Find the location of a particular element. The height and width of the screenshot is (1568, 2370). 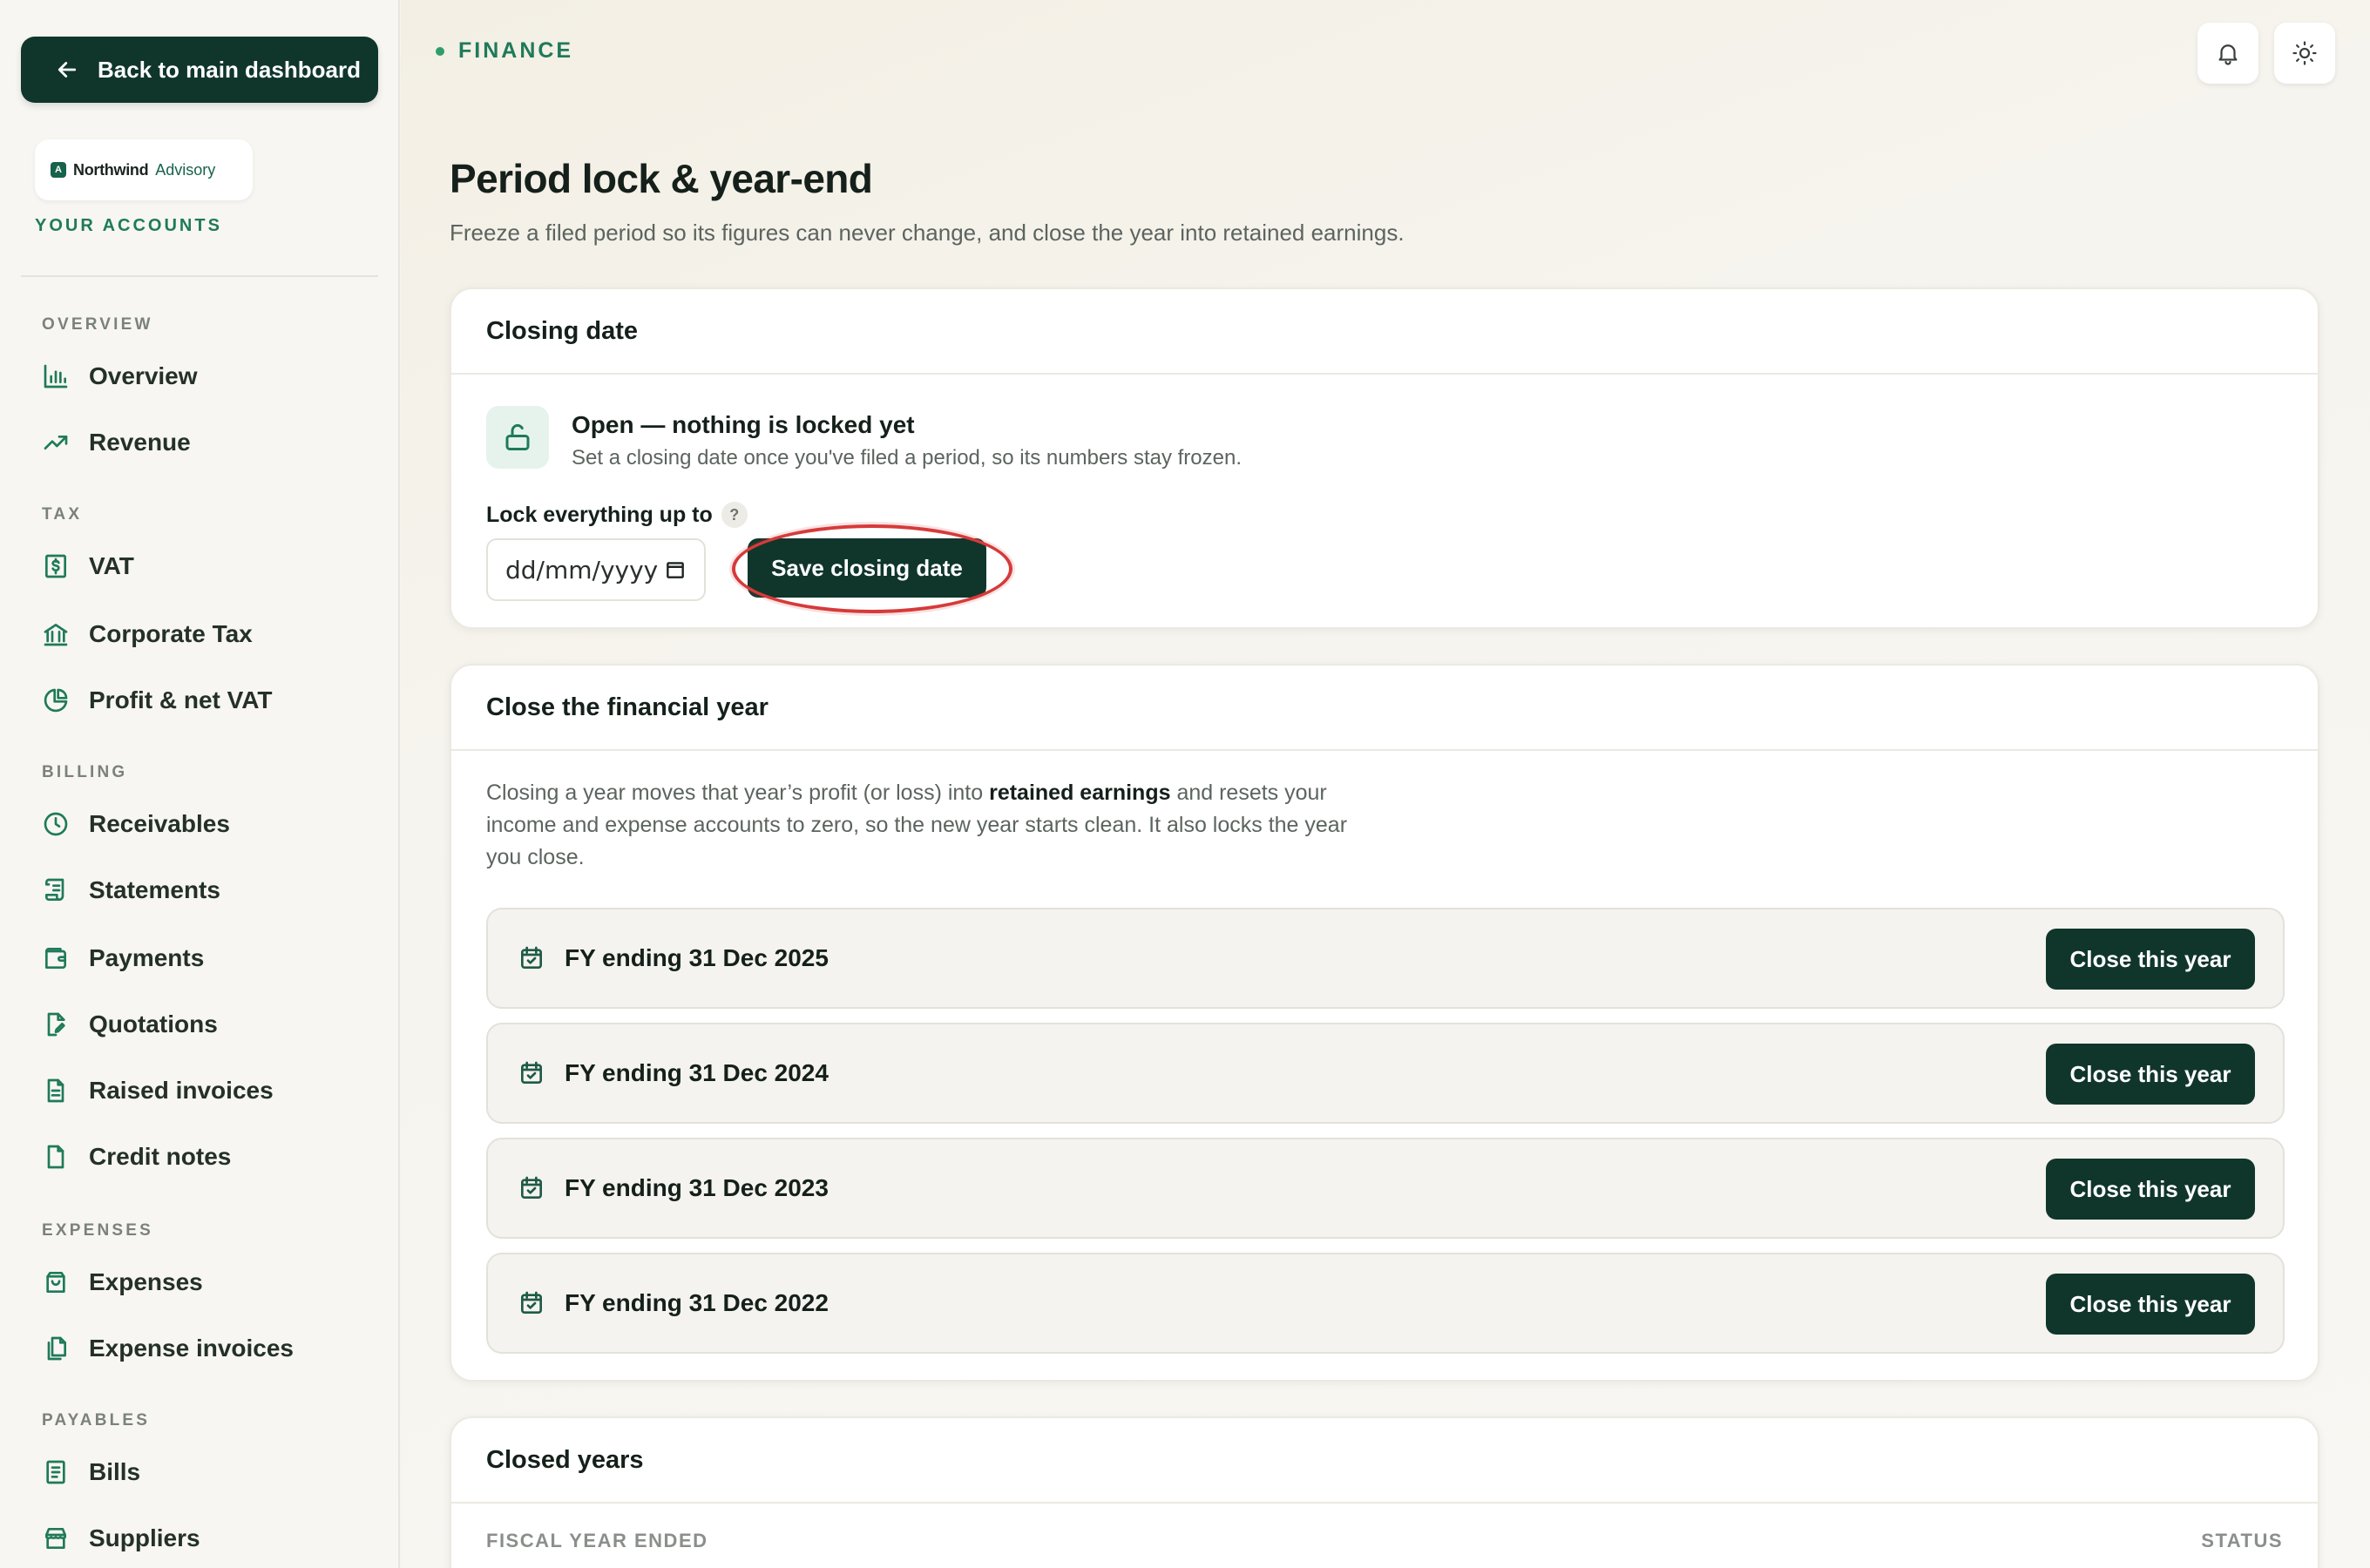

sidebar-item-label: Expense invoices is located at coordinates (192, 1349).